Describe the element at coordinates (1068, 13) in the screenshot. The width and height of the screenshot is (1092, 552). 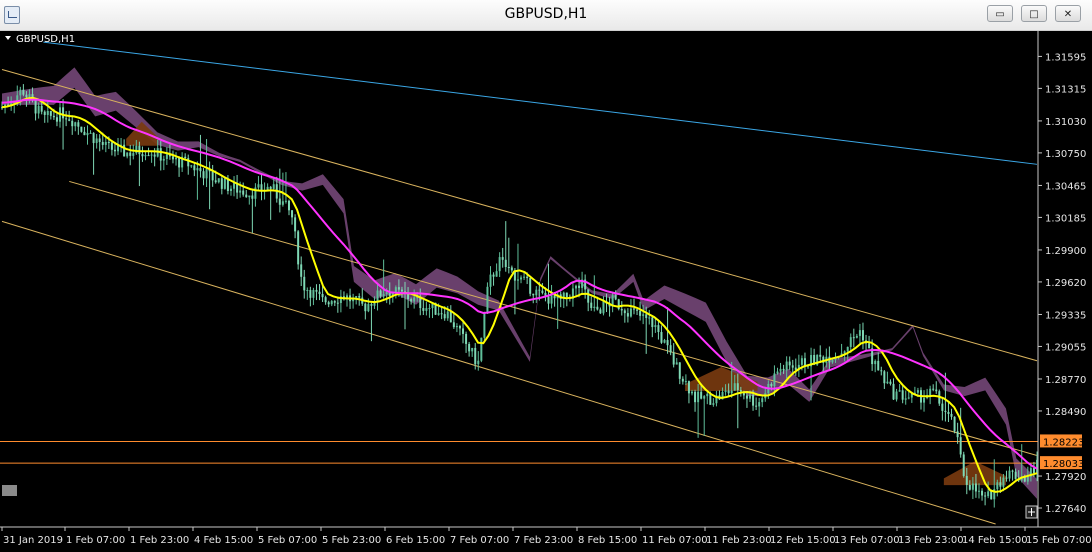
I see `close-button: ✕` at that location.